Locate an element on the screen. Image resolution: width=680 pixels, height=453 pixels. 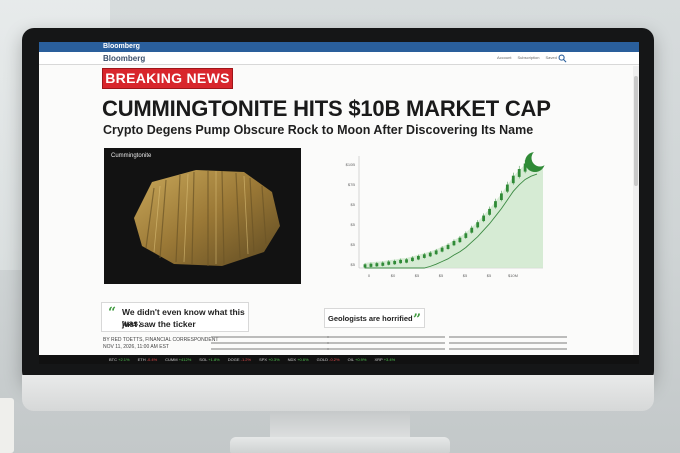
price-chart: $10B $7B $5 $5 $5 $5 0 $0 $5 $5 $5 $5 $10M is located at coordinates (428, 219).